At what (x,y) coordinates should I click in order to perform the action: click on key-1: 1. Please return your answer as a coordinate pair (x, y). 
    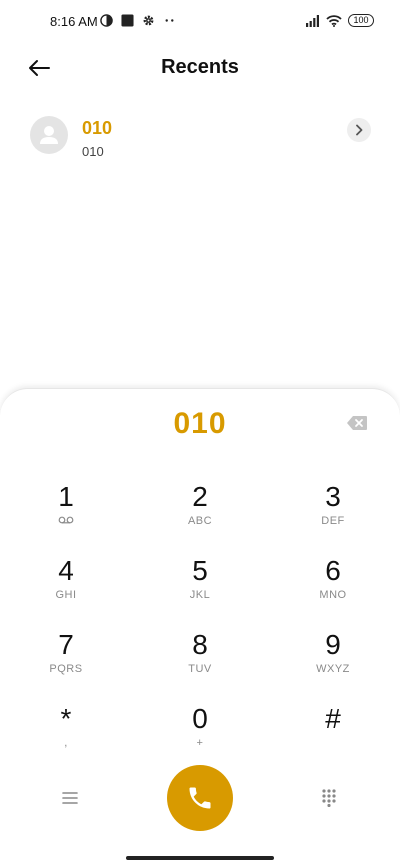
    Looking at the image, I should click on (66, 513).